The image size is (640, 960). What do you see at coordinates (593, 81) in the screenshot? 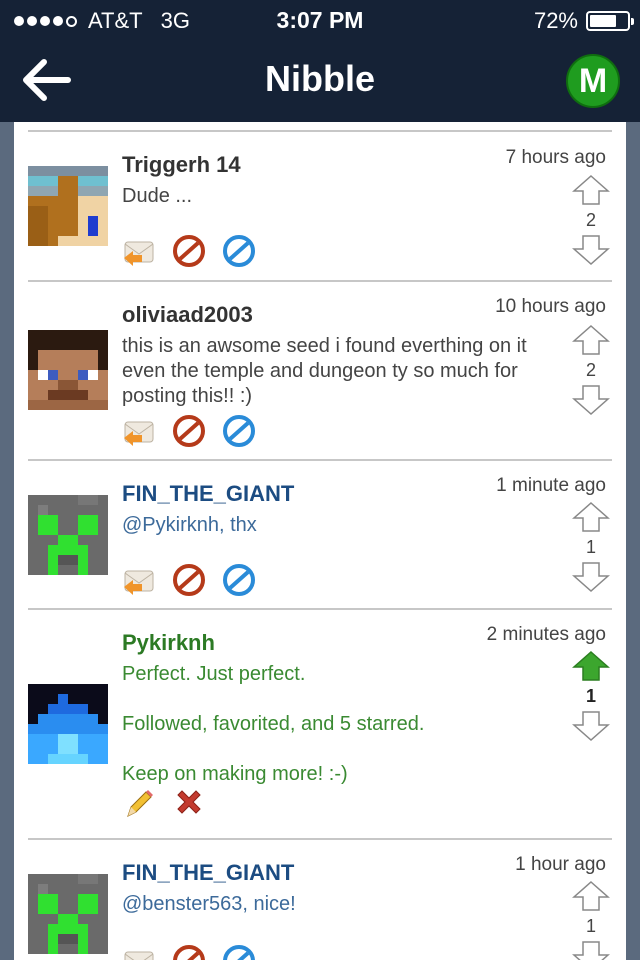
I see `menu-button: M` at bounding box center [593, 81].